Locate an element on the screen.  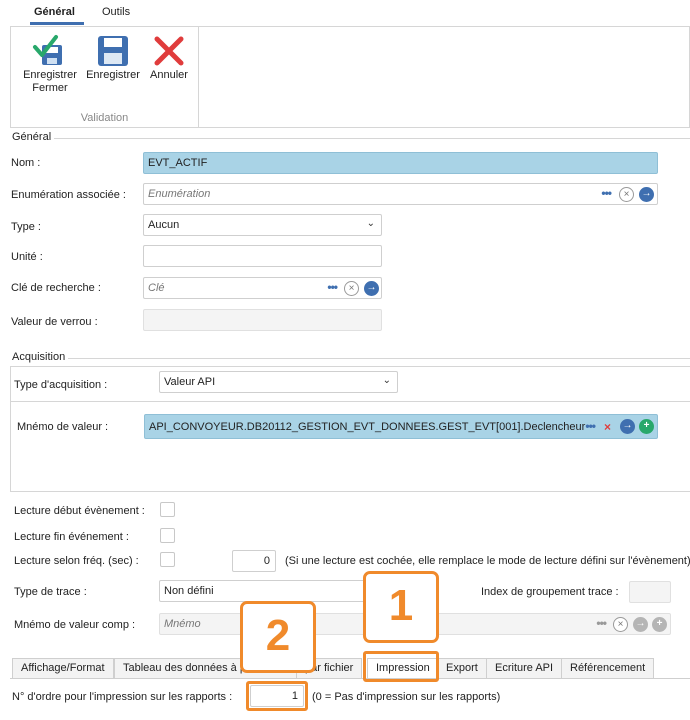
save-close-button: Enregistrer Fermer is located at coordinates (50, 66).